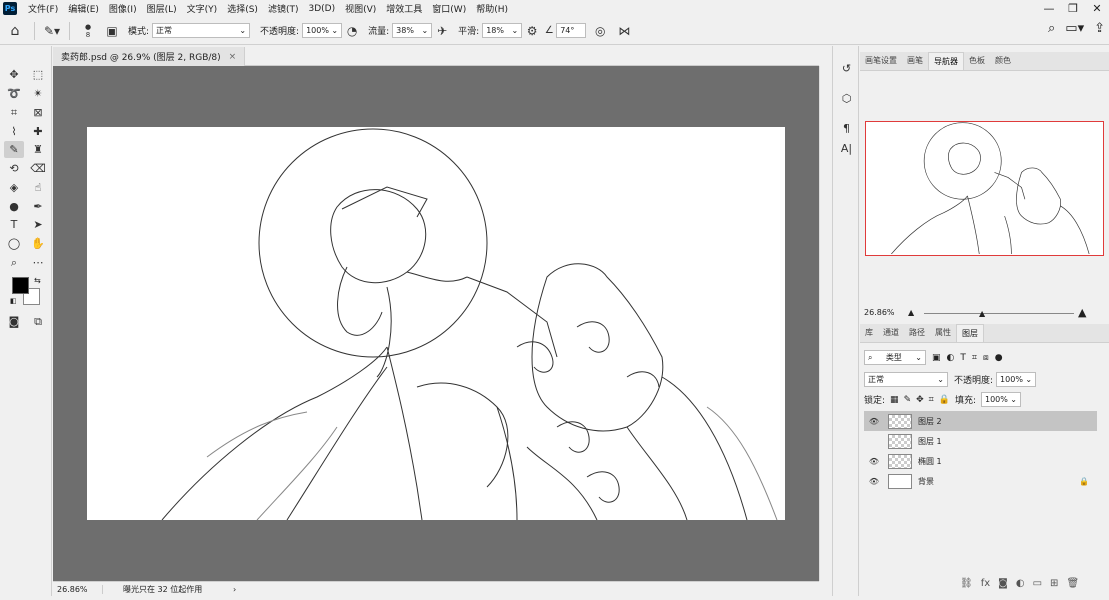 The image size is (1109, 600). I want to click on layer-row-layer1: 图层 1, so click(980, 441).